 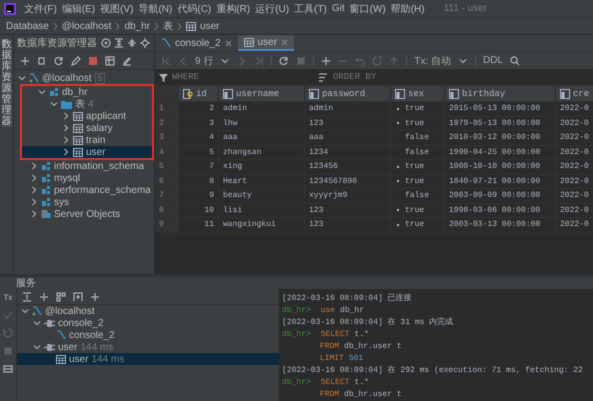 I want to click on table-cell: 1234567890, so click(x=348, y=181).